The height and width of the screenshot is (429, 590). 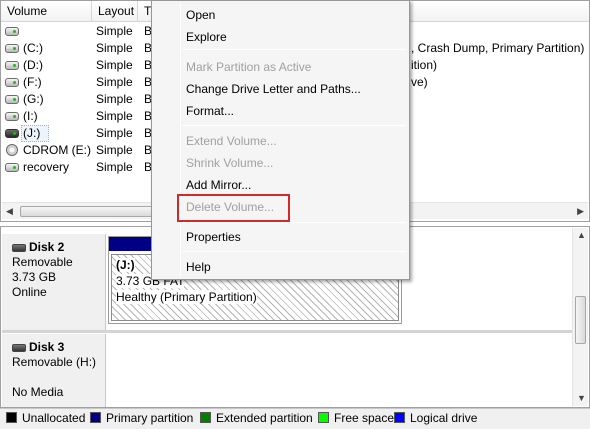 I want to click on legend-item: Free space, so click(x=356, y=418).